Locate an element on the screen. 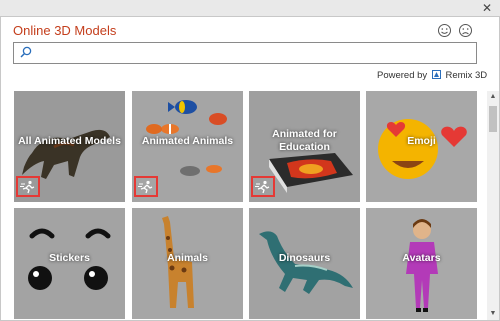 This screenshot has width=500, height=321. tile-label: Emoji is located at coordinates (421, 141).